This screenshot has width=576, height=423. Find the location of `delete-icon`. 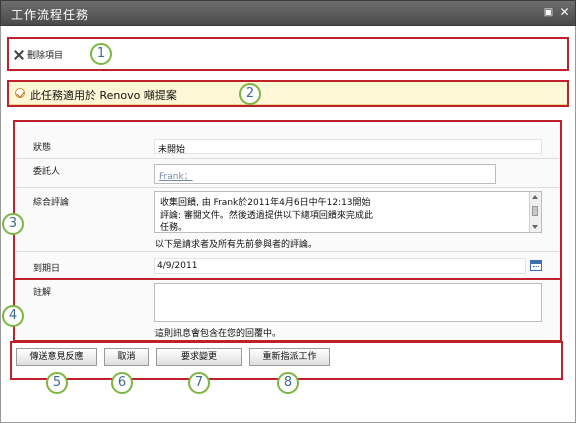

delete-icon is located at coordinates (19, 55).